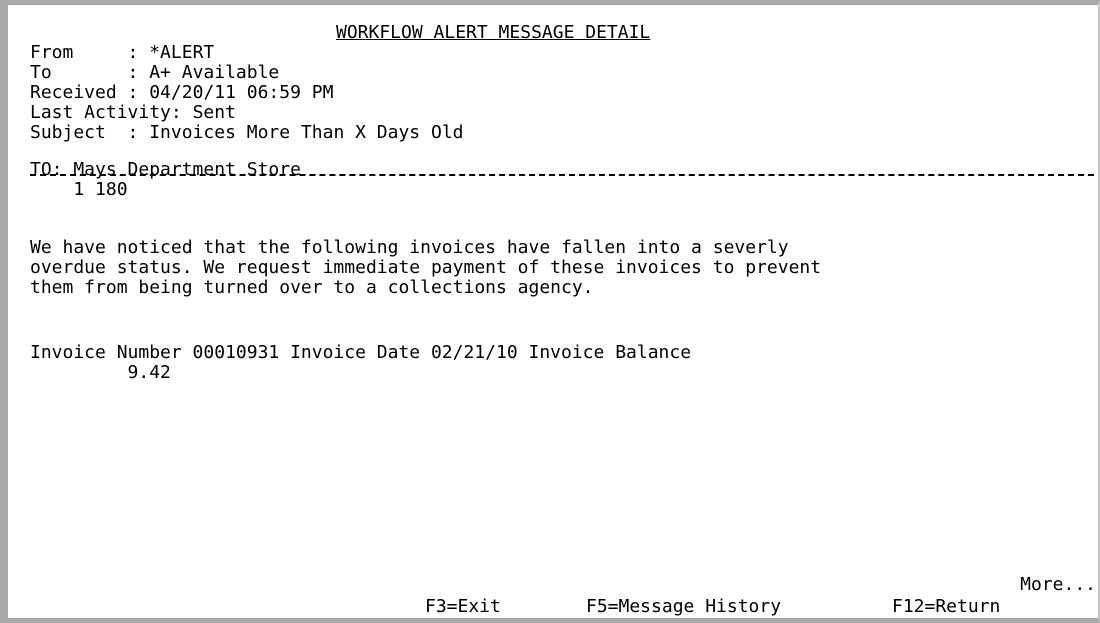 The image size is (1100, 623). Describe the element at coordinates (84, 52) in the screenshot. I see `from-label: From :` at that location.